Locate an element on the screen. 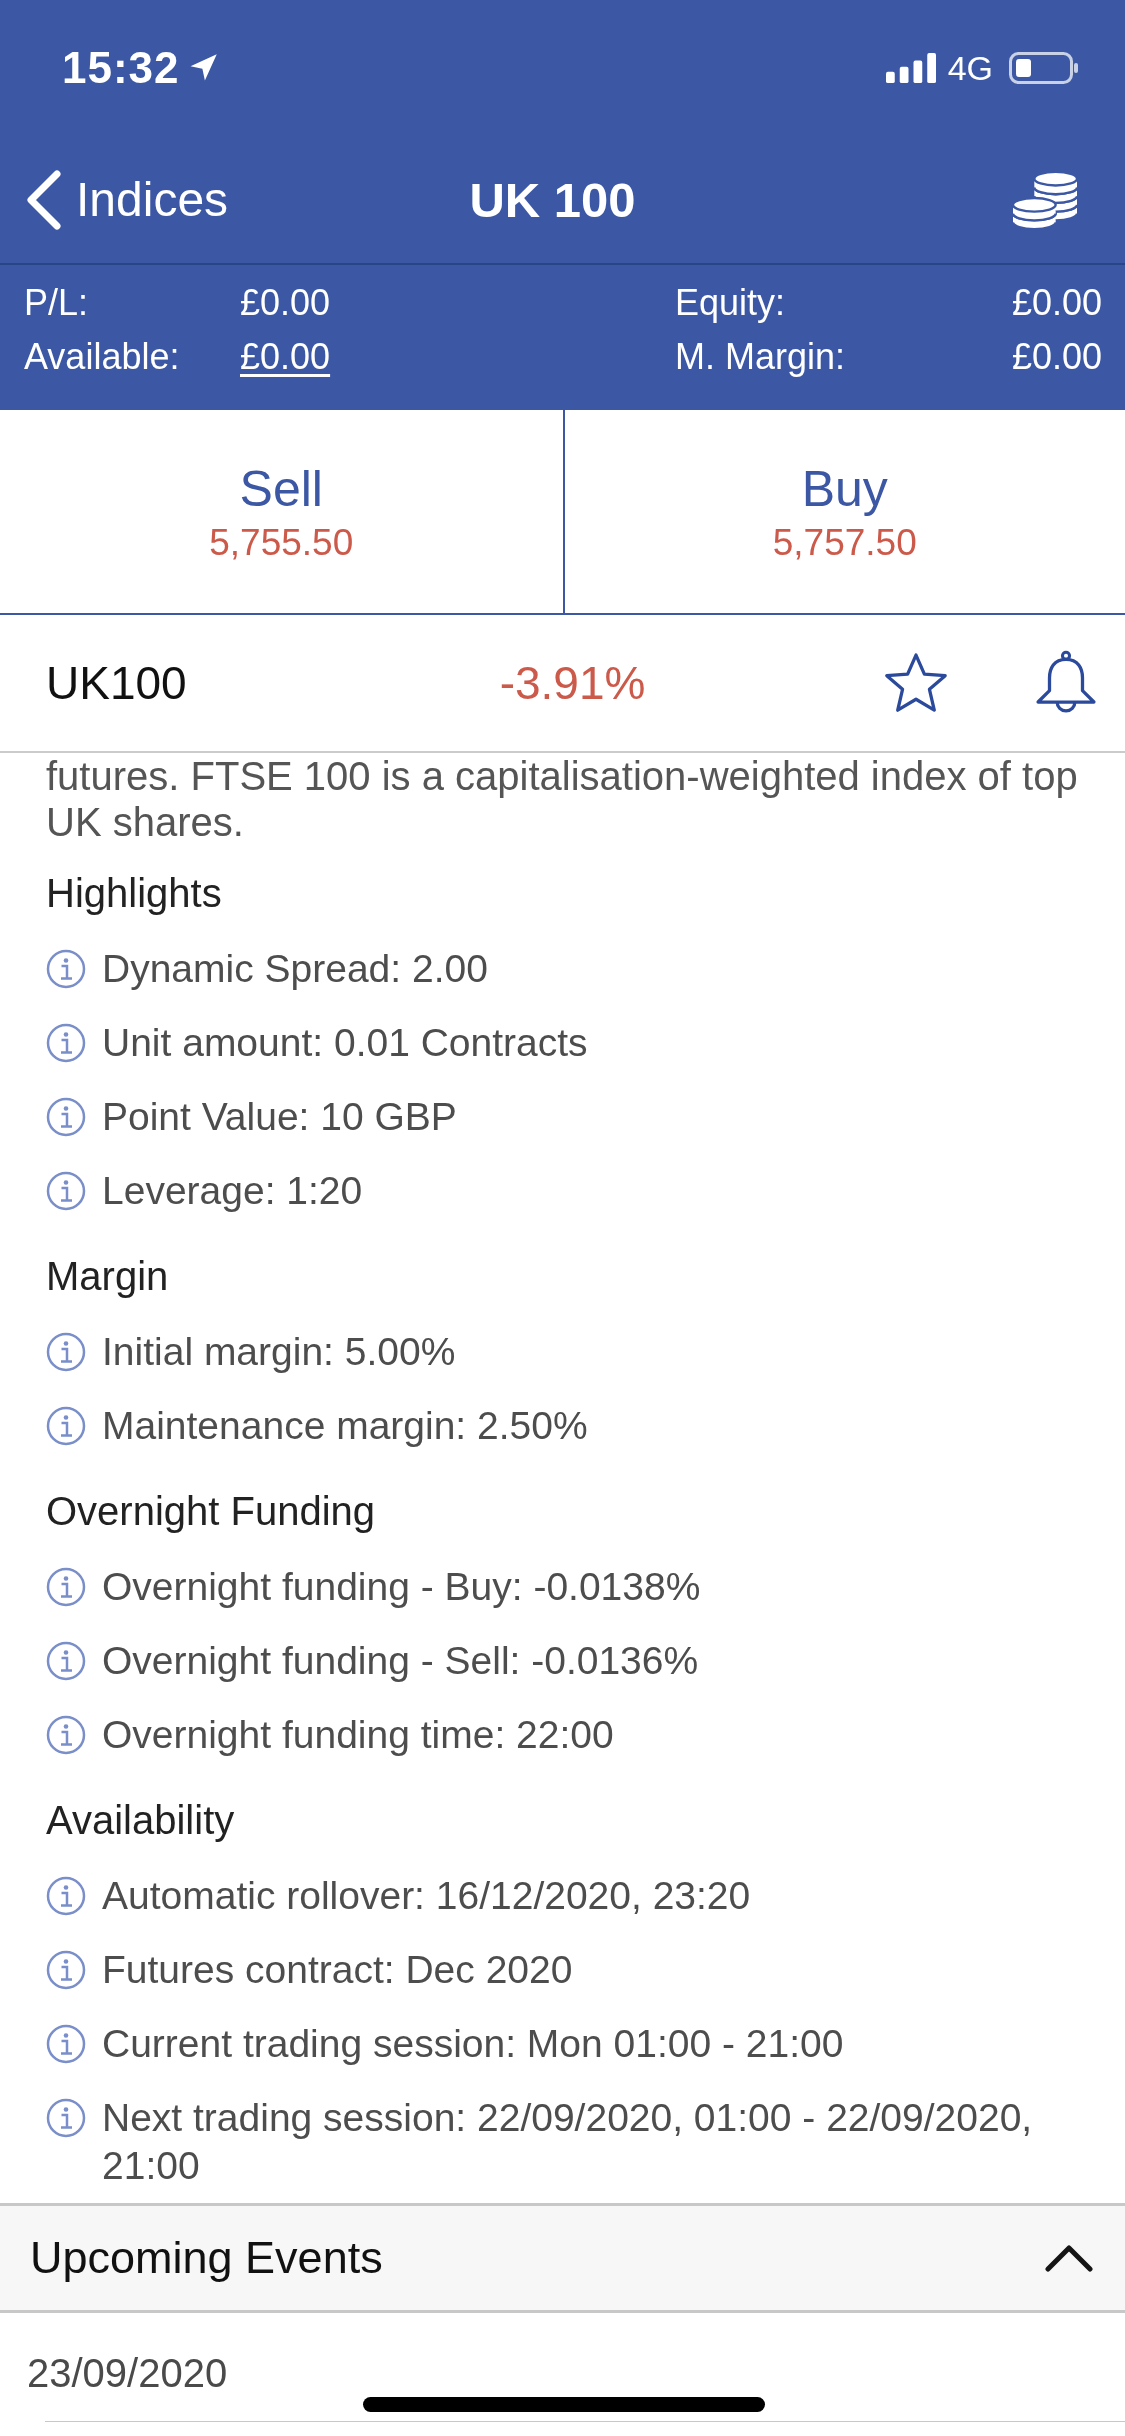  detail-text: Futures contract: Dec 2020 is located at coordinates (337, 1970).